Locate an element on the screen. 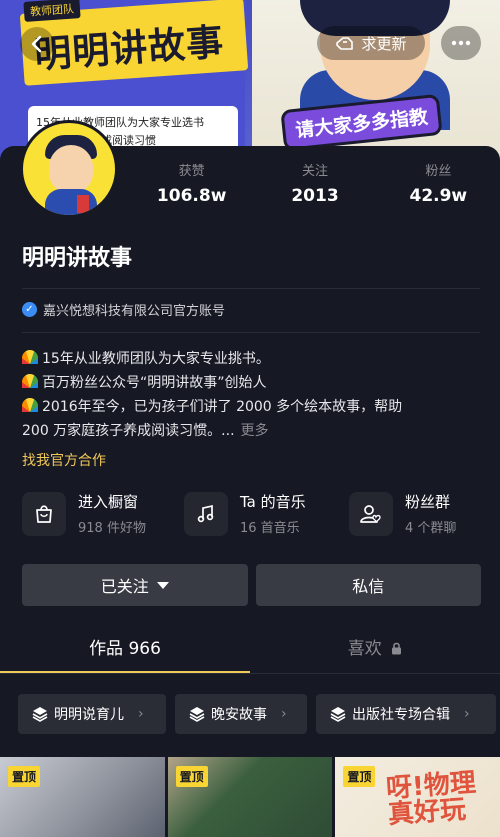  service-subtitle: 918 件好物 is located at coordinates (112, 528).